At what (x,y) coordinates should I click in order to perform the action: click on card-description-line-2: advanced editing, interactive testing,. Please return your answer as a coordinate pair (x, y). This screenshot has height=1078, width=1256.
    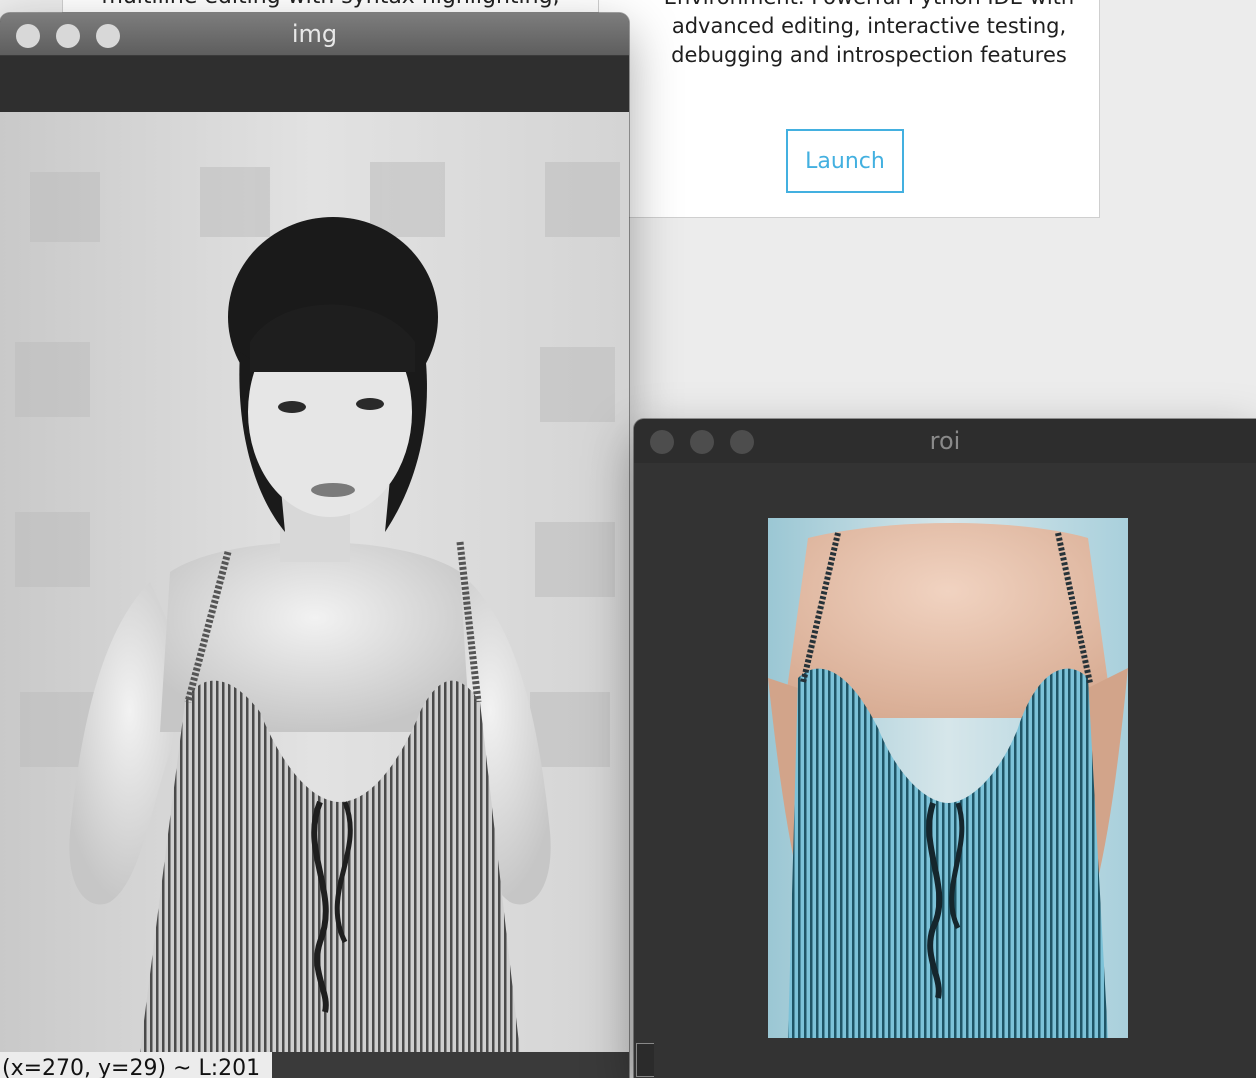
    Looking at the image, I should click on (869, 26).